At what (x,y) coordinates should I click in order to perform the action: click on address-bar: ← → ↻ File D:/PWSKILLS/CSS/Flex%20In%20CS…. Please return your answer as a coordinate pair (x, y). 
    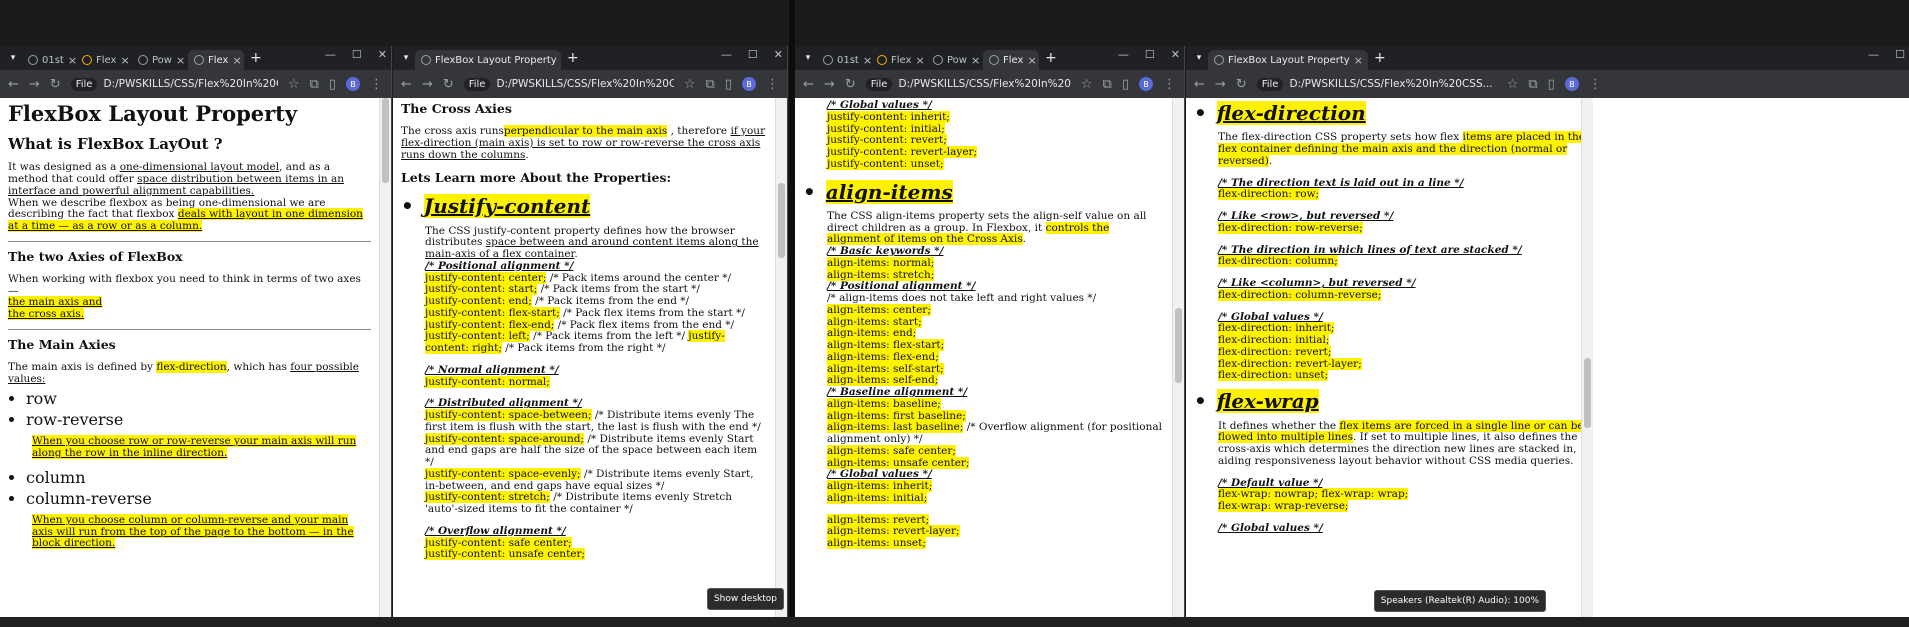
    Looking at the image, I should click on (1547, 84).